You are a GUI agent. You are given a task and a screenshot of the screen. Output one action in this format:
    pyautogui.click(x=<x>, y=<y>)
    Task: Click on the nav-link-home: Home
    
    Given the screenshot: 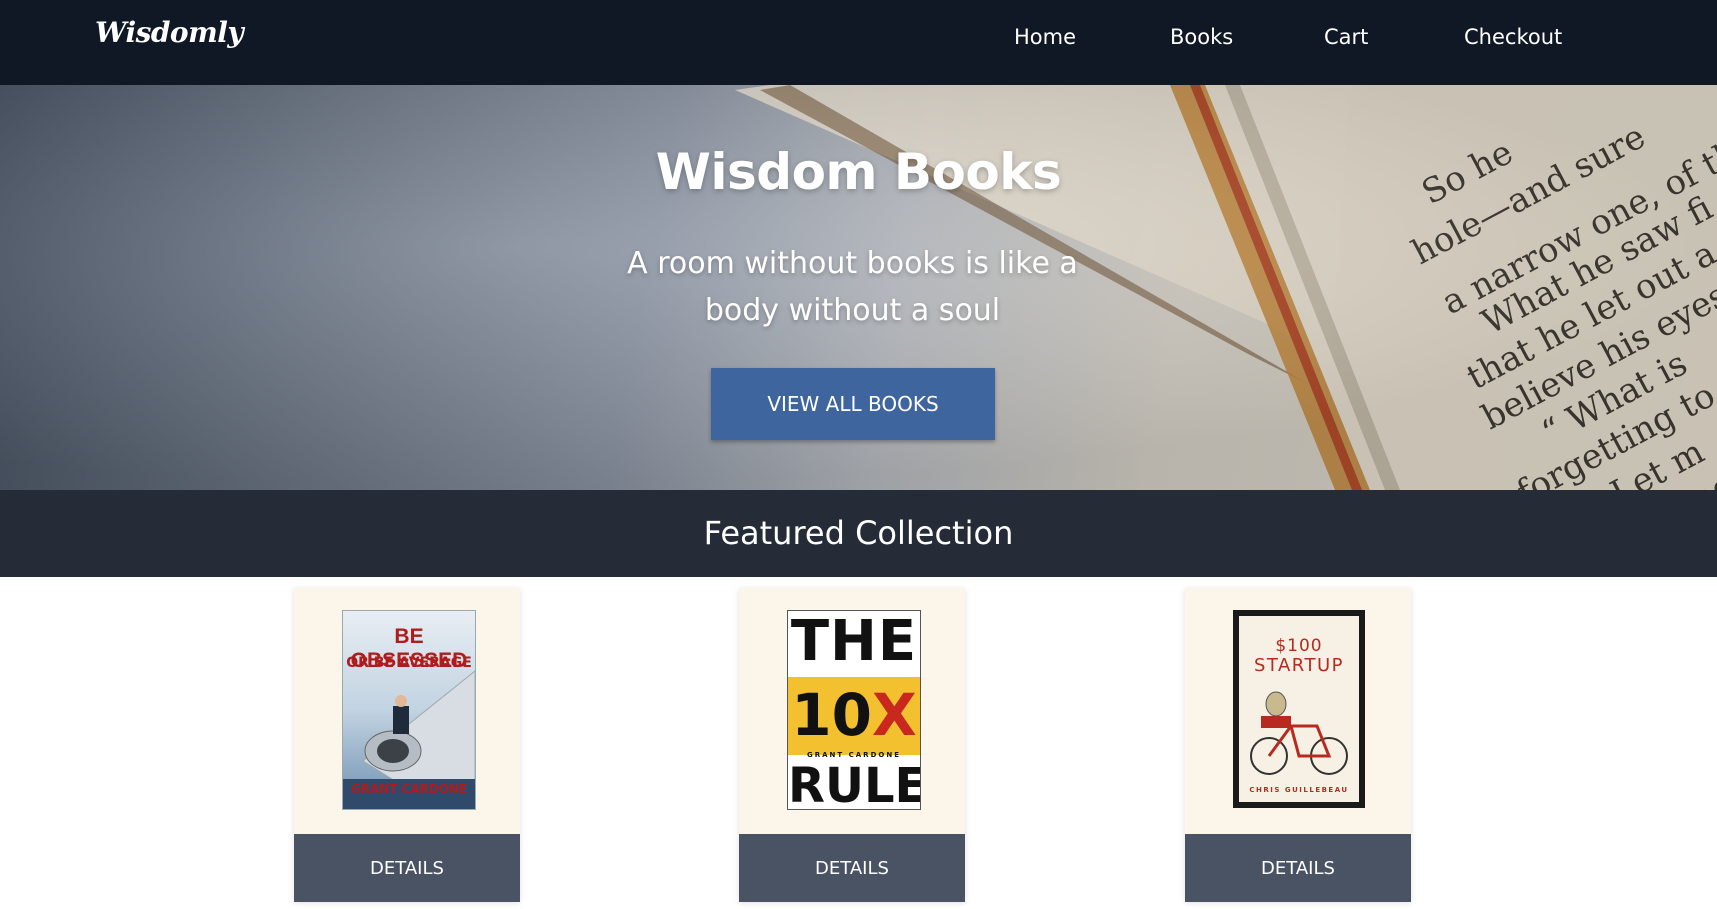 What is the action you would take?
    pyautogui.click(x=1045, y=37)
    